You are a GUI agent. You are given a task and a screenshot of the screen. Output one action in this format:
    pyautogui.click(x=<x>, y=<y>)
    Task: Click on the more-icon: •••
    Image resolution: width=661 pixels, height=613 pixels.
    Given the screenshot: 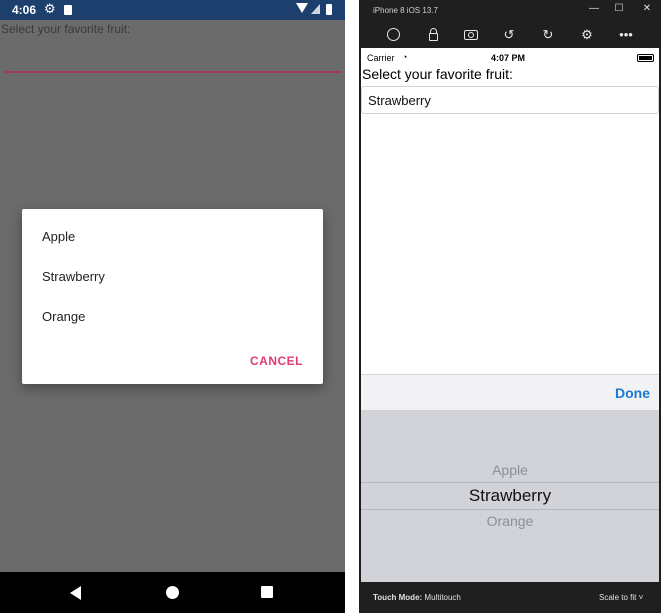 What is the action you would take?
    pyautogui.click(x=626, y=35)
    